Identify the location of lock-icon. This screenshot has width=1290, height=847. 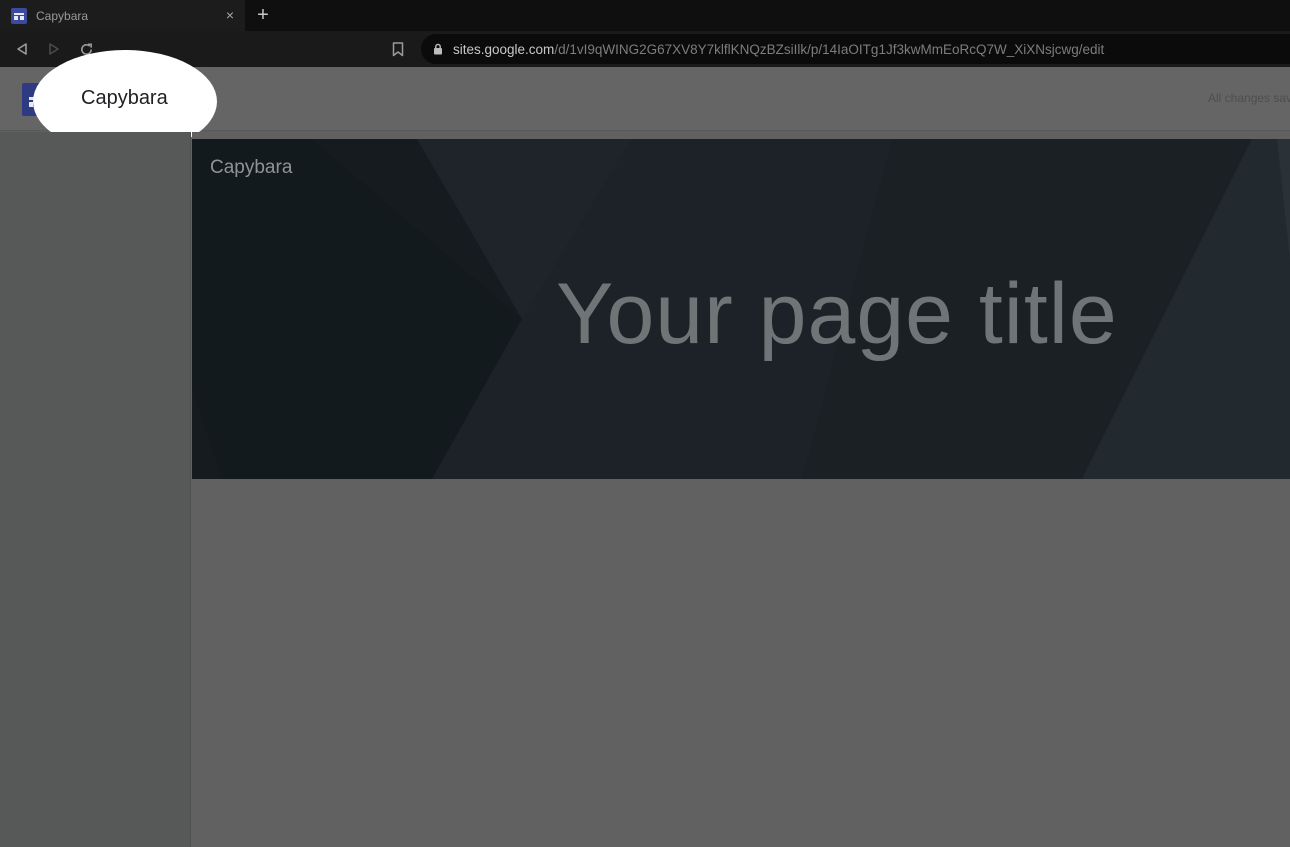
(438, 49).